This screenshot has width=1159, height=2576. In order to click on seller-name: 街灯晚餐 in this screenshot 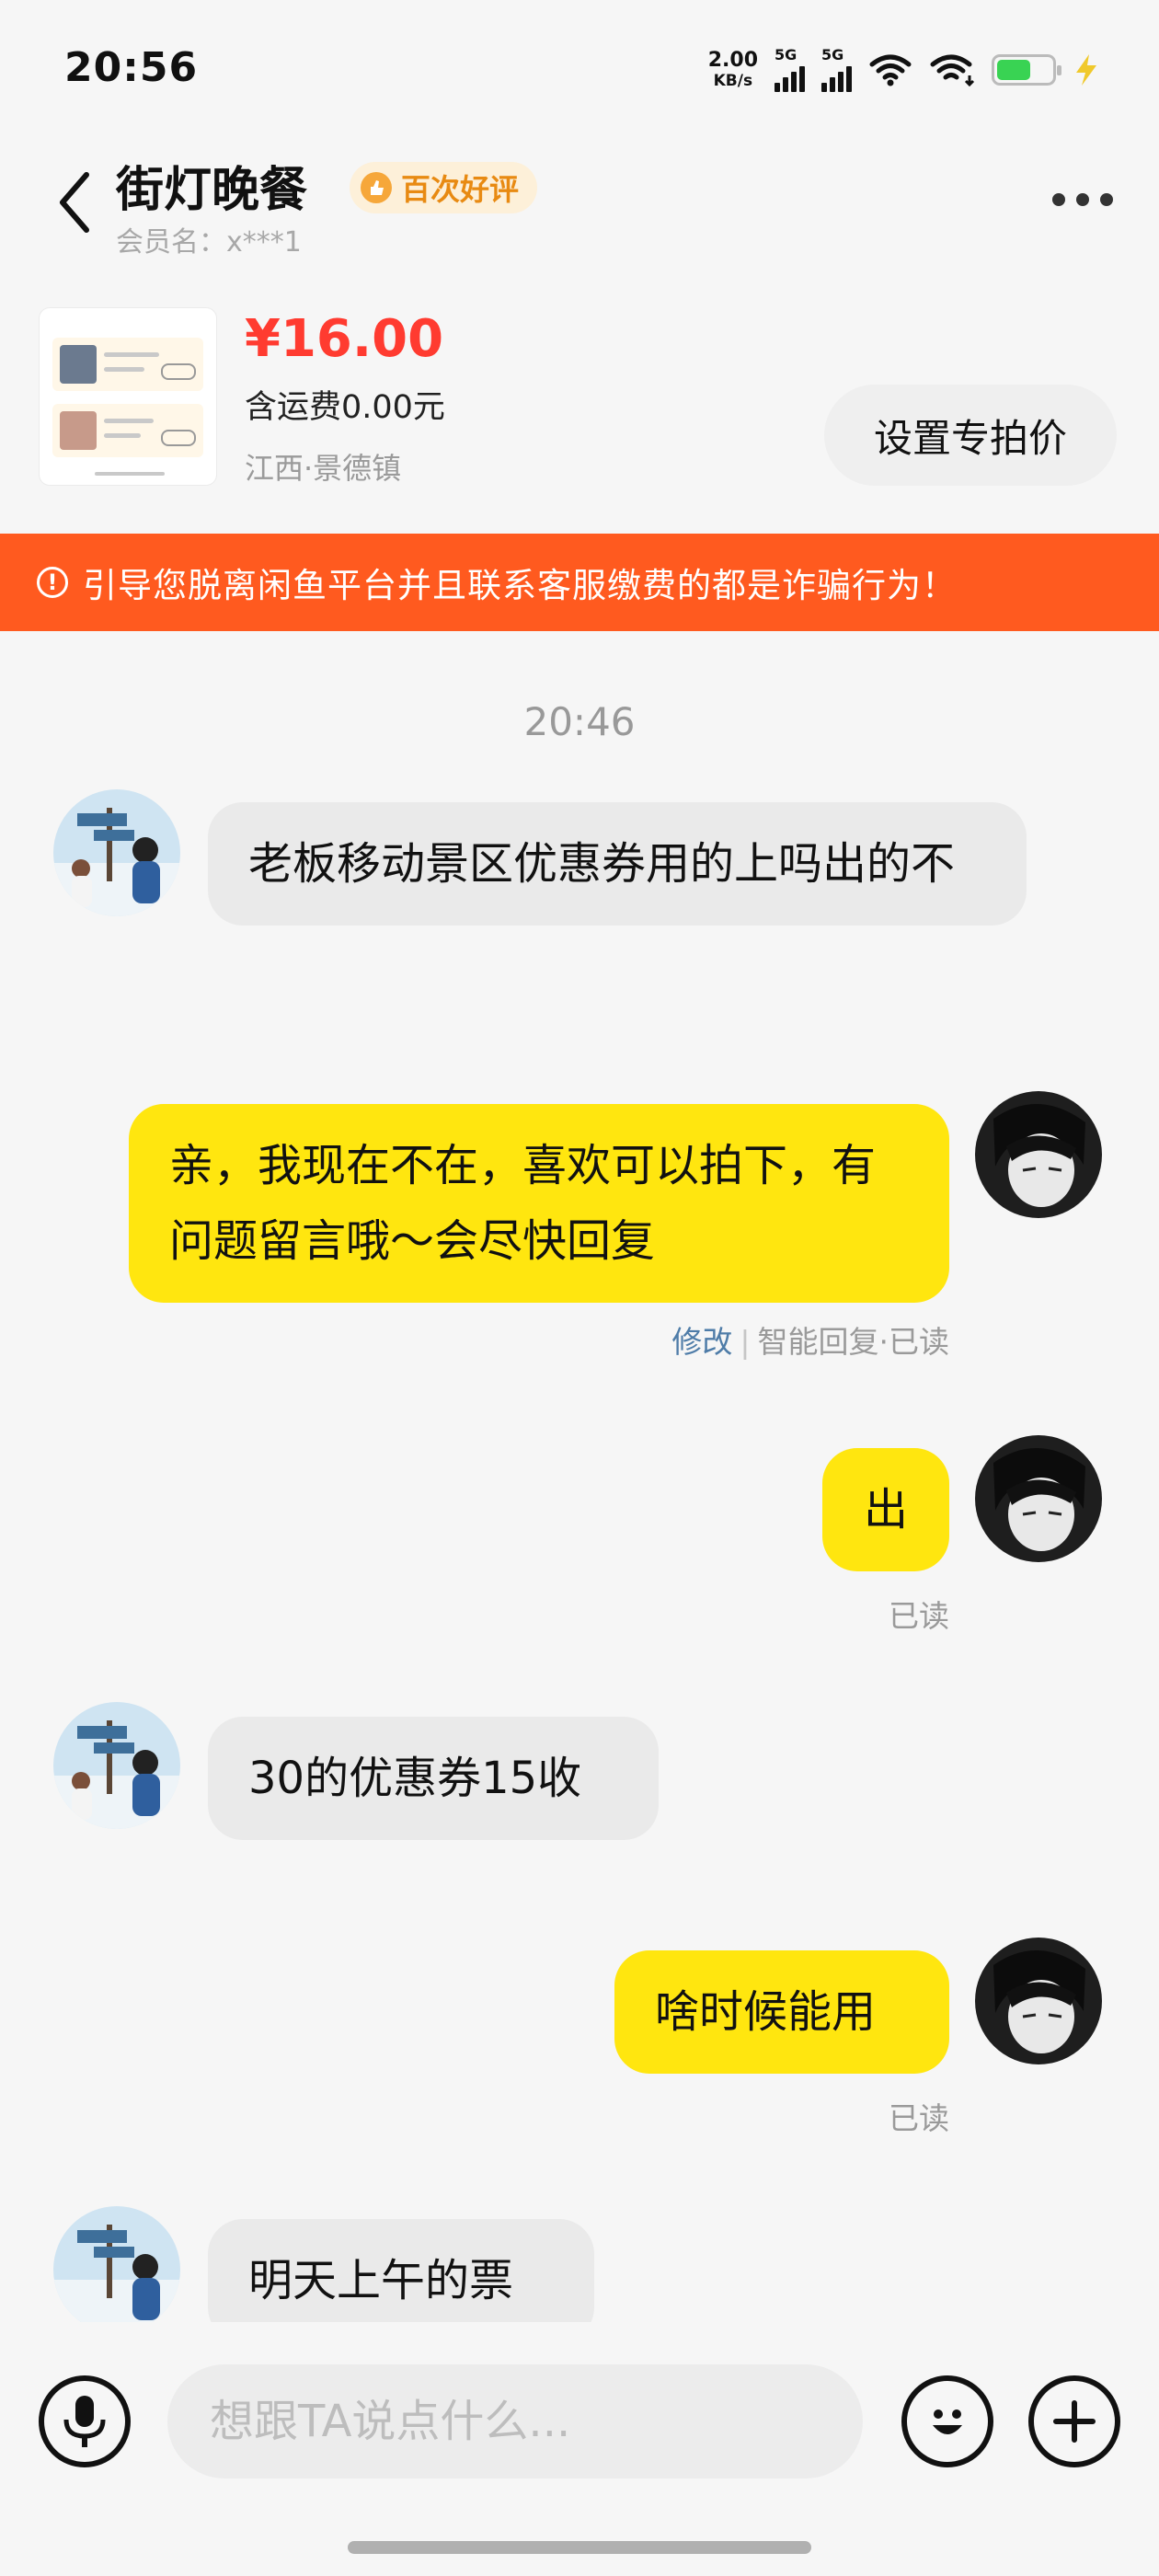, I will do `click(211, 185)`.